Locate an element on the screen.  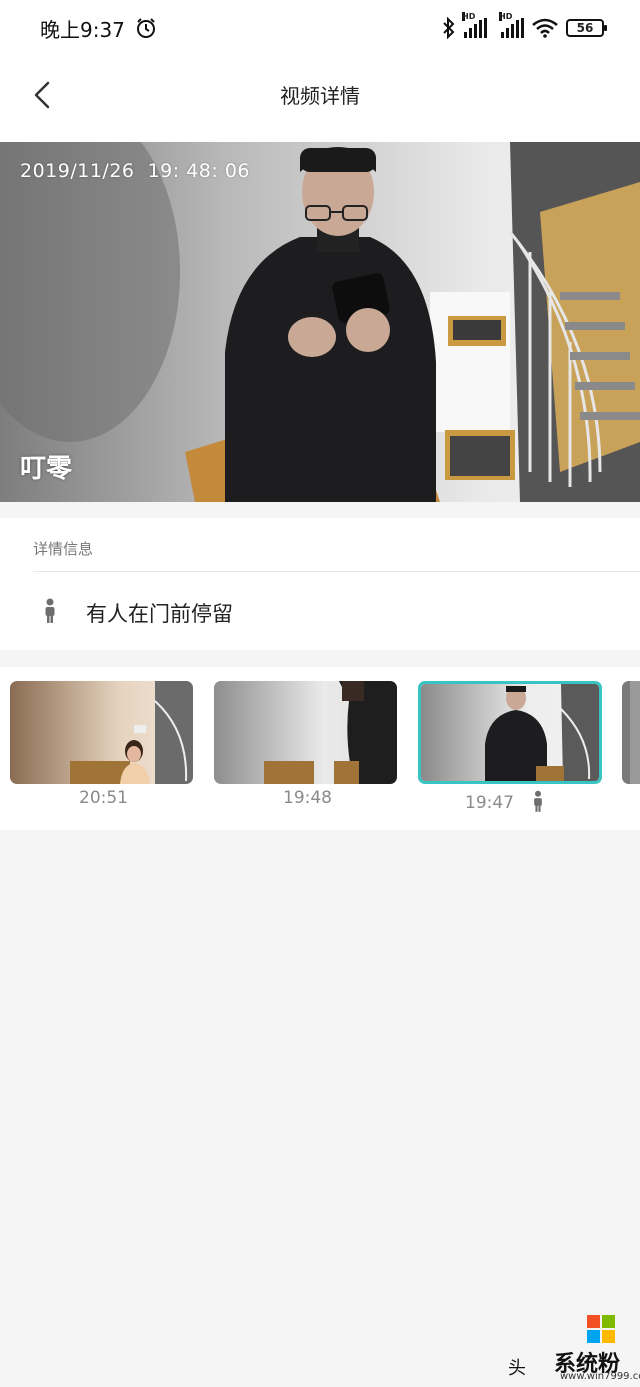
details-header: 详情信息 is located at coordinates (63, 549).